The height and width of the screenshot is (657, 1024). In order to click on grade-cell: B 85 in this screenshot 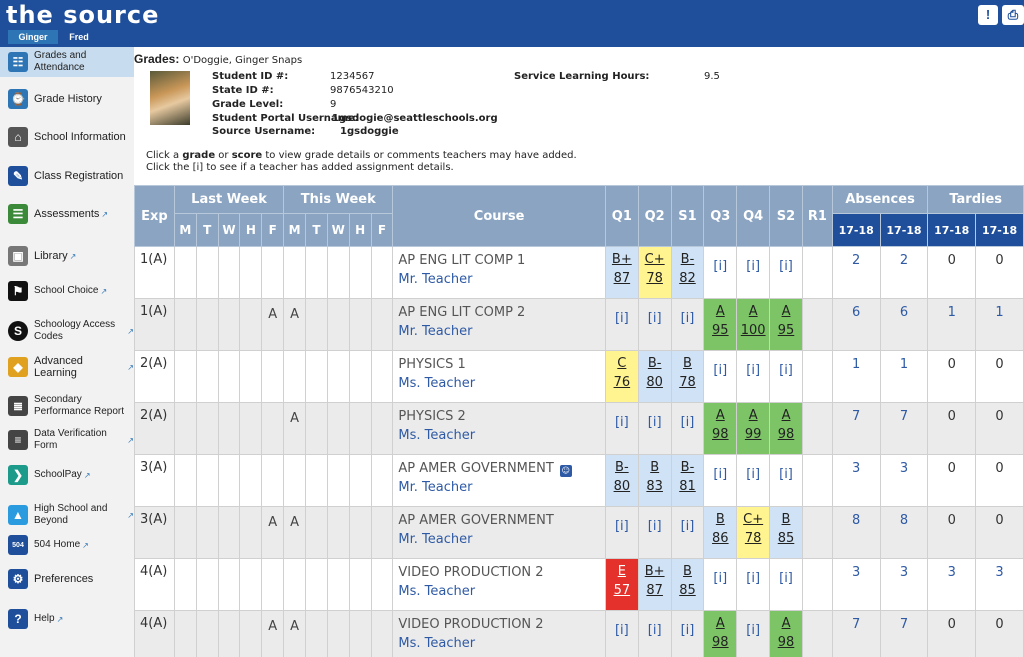, I will do `click(786, 532)`.